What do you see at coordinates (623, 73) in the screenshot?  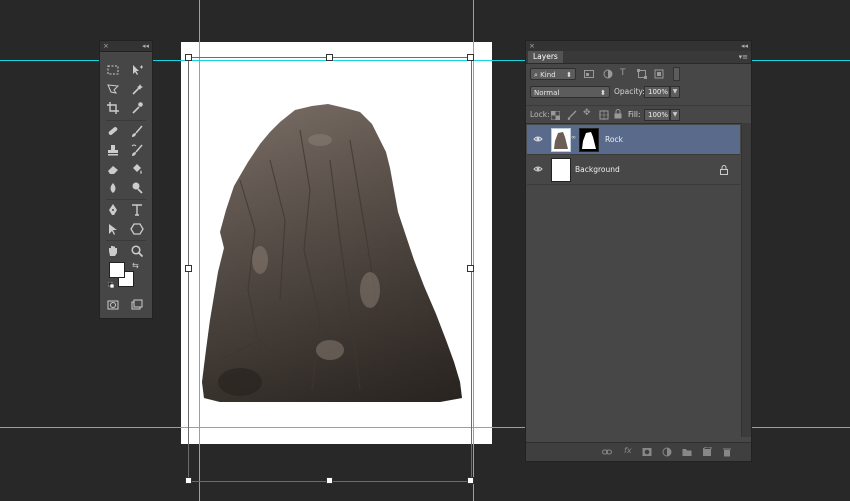 I see `filter-type-icon: T` at bounding box center [623, 73].